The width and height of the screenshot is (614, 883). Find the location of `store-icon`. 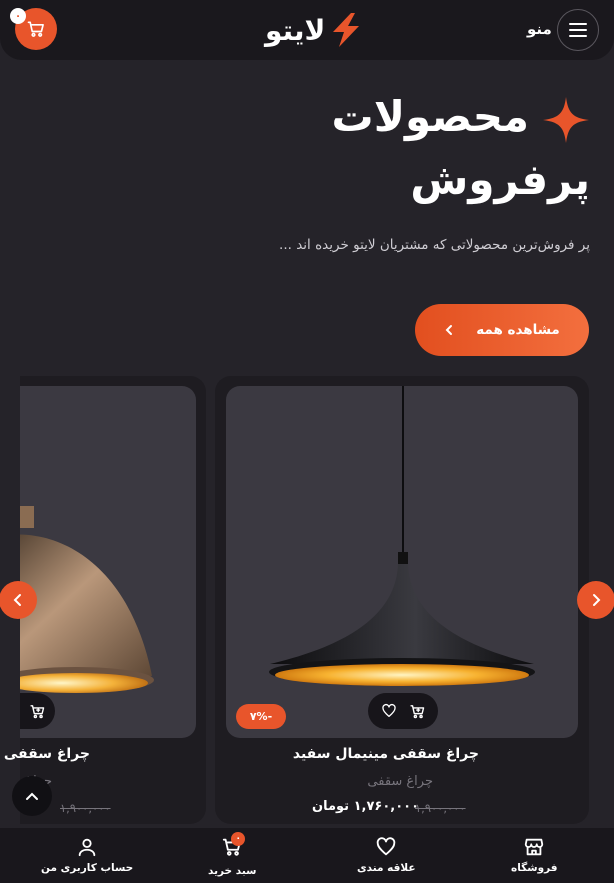

store-icon is located at coordinates (534, 847).